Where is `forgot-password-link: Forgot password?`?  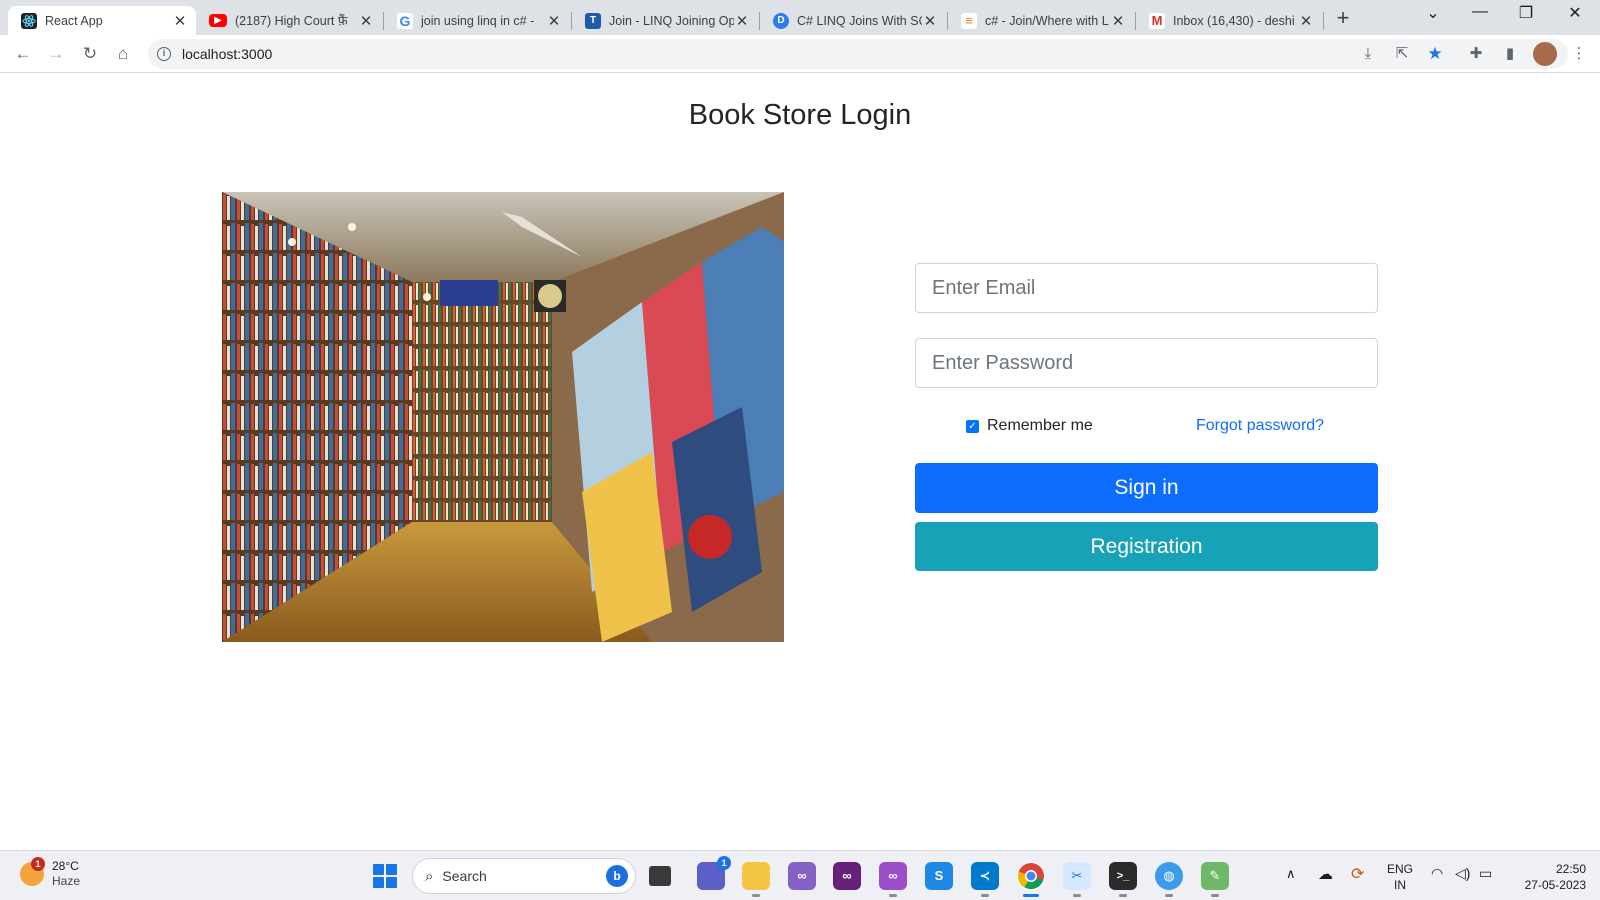
forgot-password-link: Forgot password? is located at coordinates (1260, 426).